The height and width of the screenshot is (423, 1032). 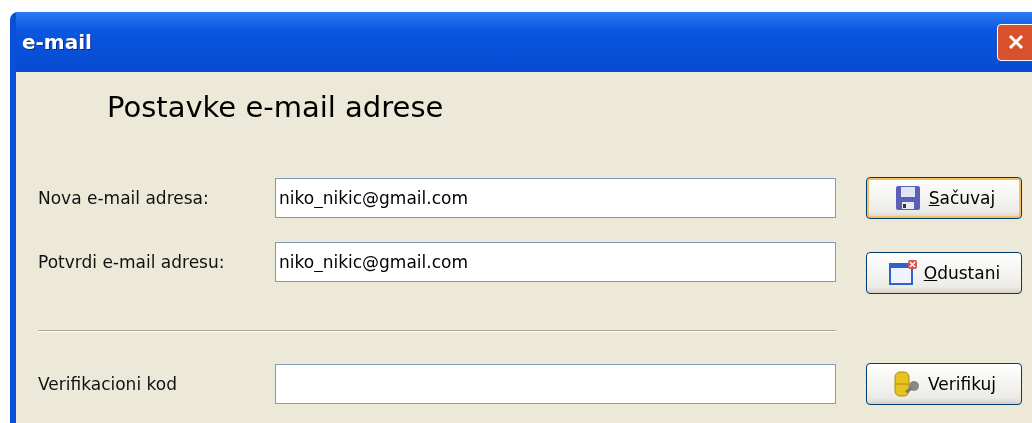 What do you see at coordinates (555, 384) in the screenshot?
I see `input-field` at bounding box center [555, 384].